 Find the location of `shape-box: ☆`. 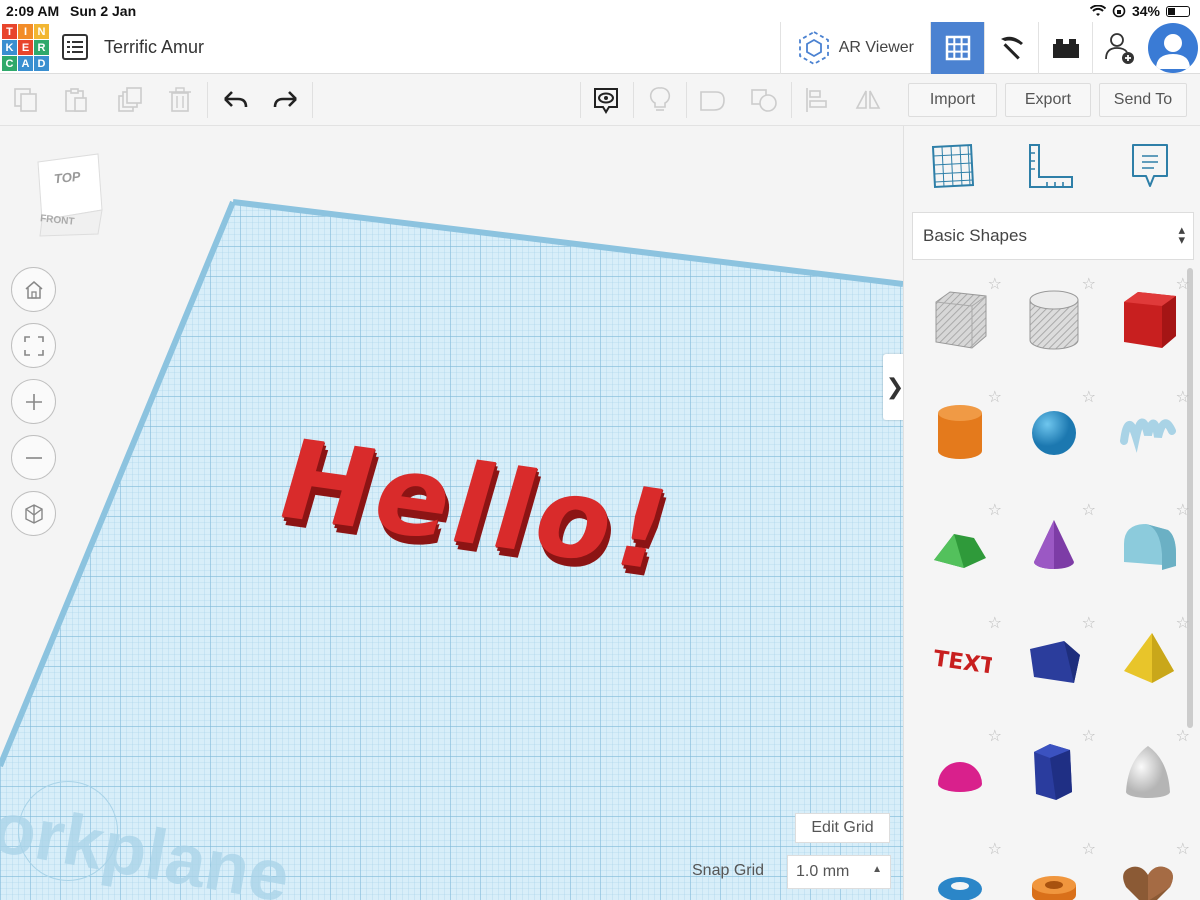

shape-box: ☆ is located at coordinates (1151, 322).